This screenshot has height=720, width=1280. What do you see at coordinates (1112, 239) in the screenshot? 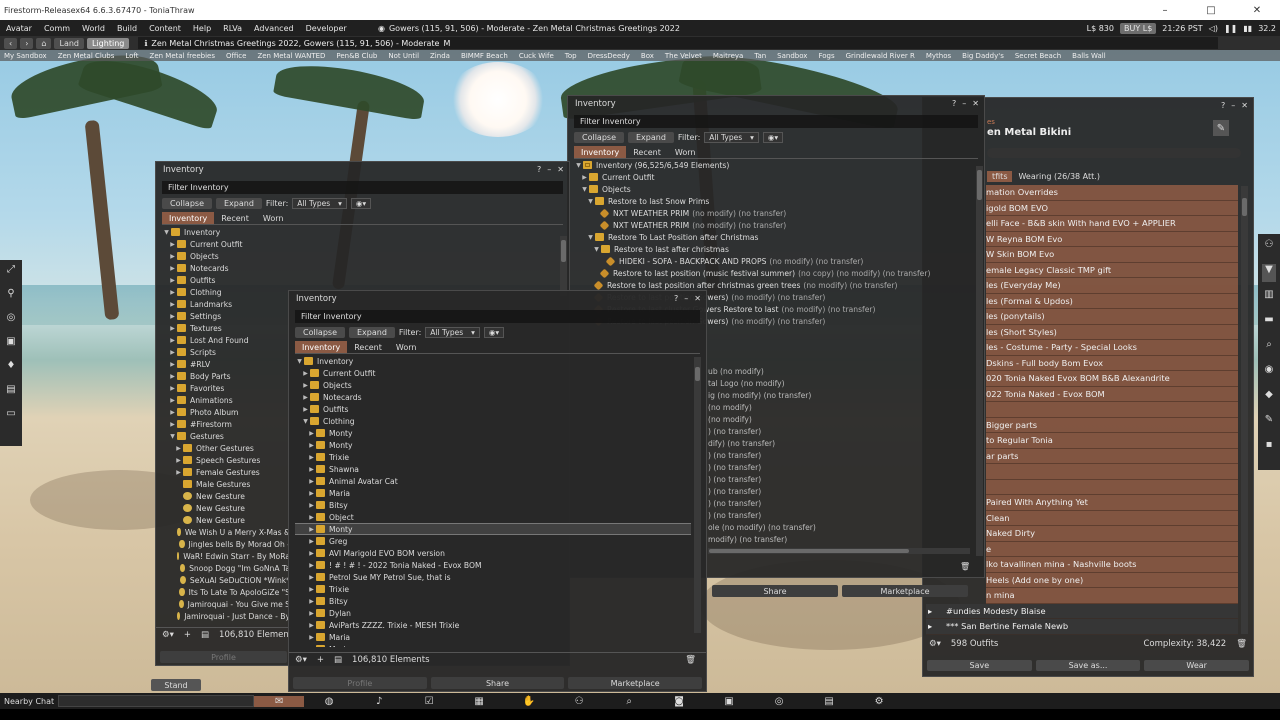
I see `outfit-item: W Reyna BOM Evo` at bounding box center [1112, 239].